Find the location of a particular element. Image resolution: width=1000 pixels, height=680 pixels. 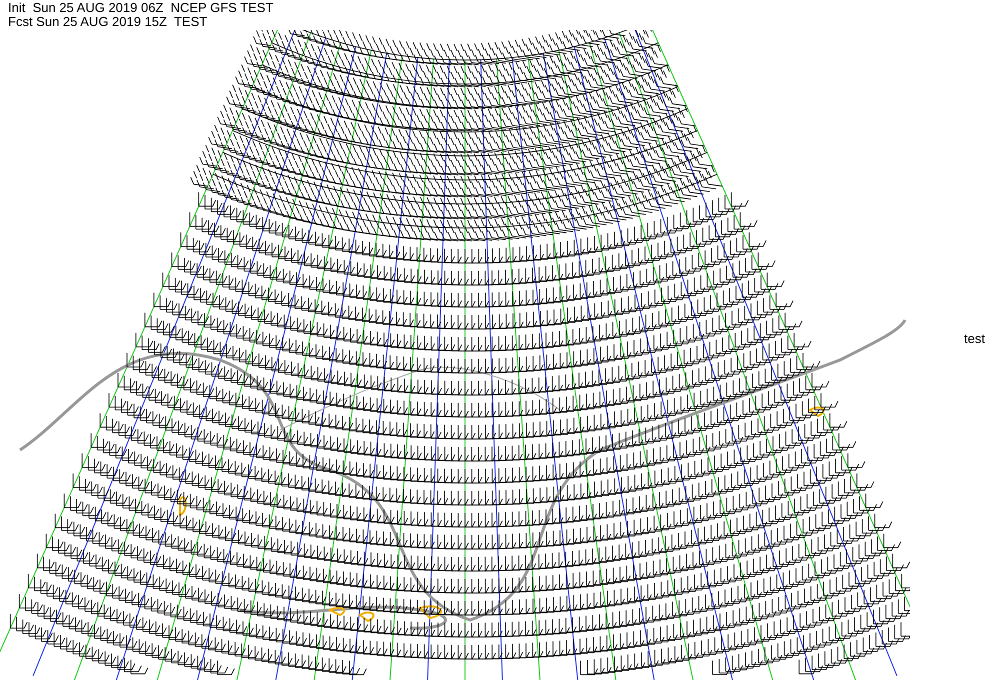

plot-header: Fcst Sun 25 AUG 2019 15Z TEST is located at coordinates (108, 22).